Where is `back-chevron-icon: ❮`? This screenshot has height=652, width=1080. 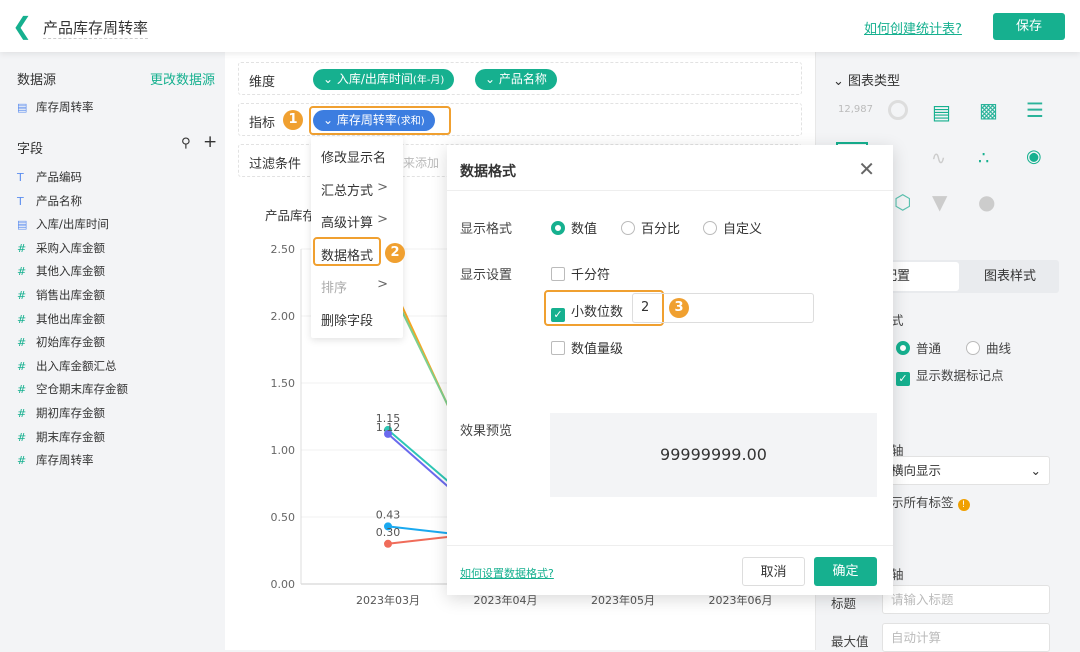 back-chevron-icon: ❮ is located at coordinates (22, 26).